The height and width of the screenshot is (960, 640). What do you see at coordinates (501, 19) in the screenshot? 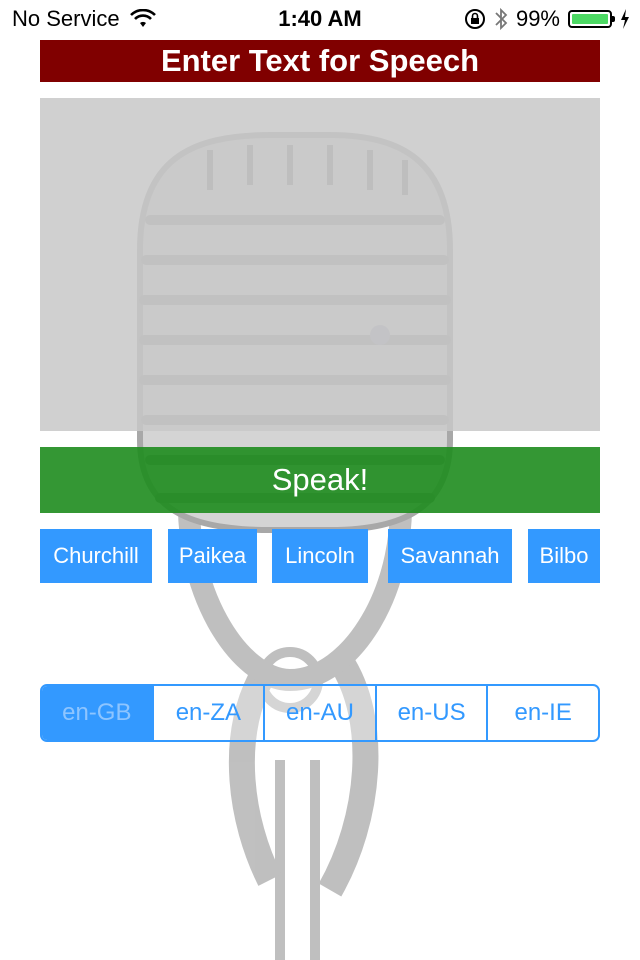
I see `bluetooth-icon` at bounding box center [501, 19].